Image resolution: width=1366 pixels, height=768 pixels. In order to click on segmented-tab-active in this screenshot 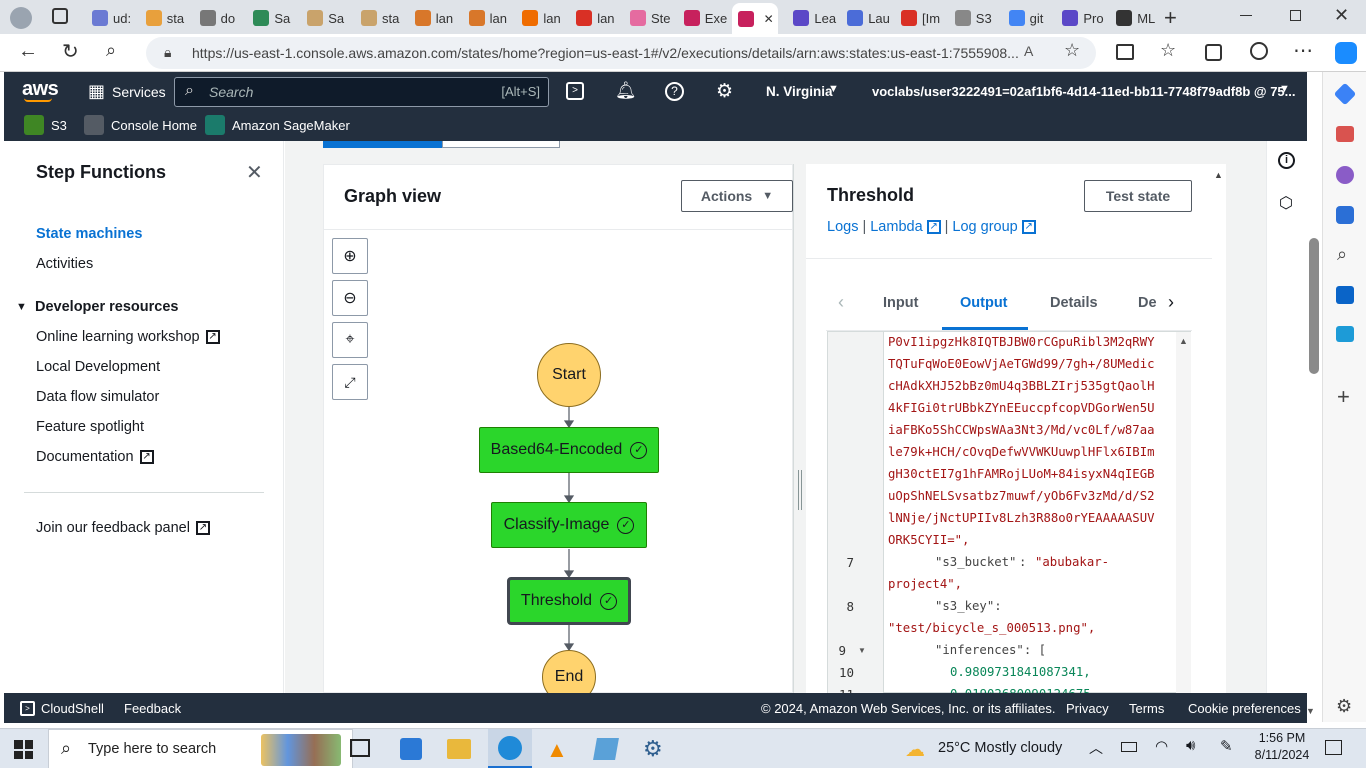, I will do `click(383, 144)`.